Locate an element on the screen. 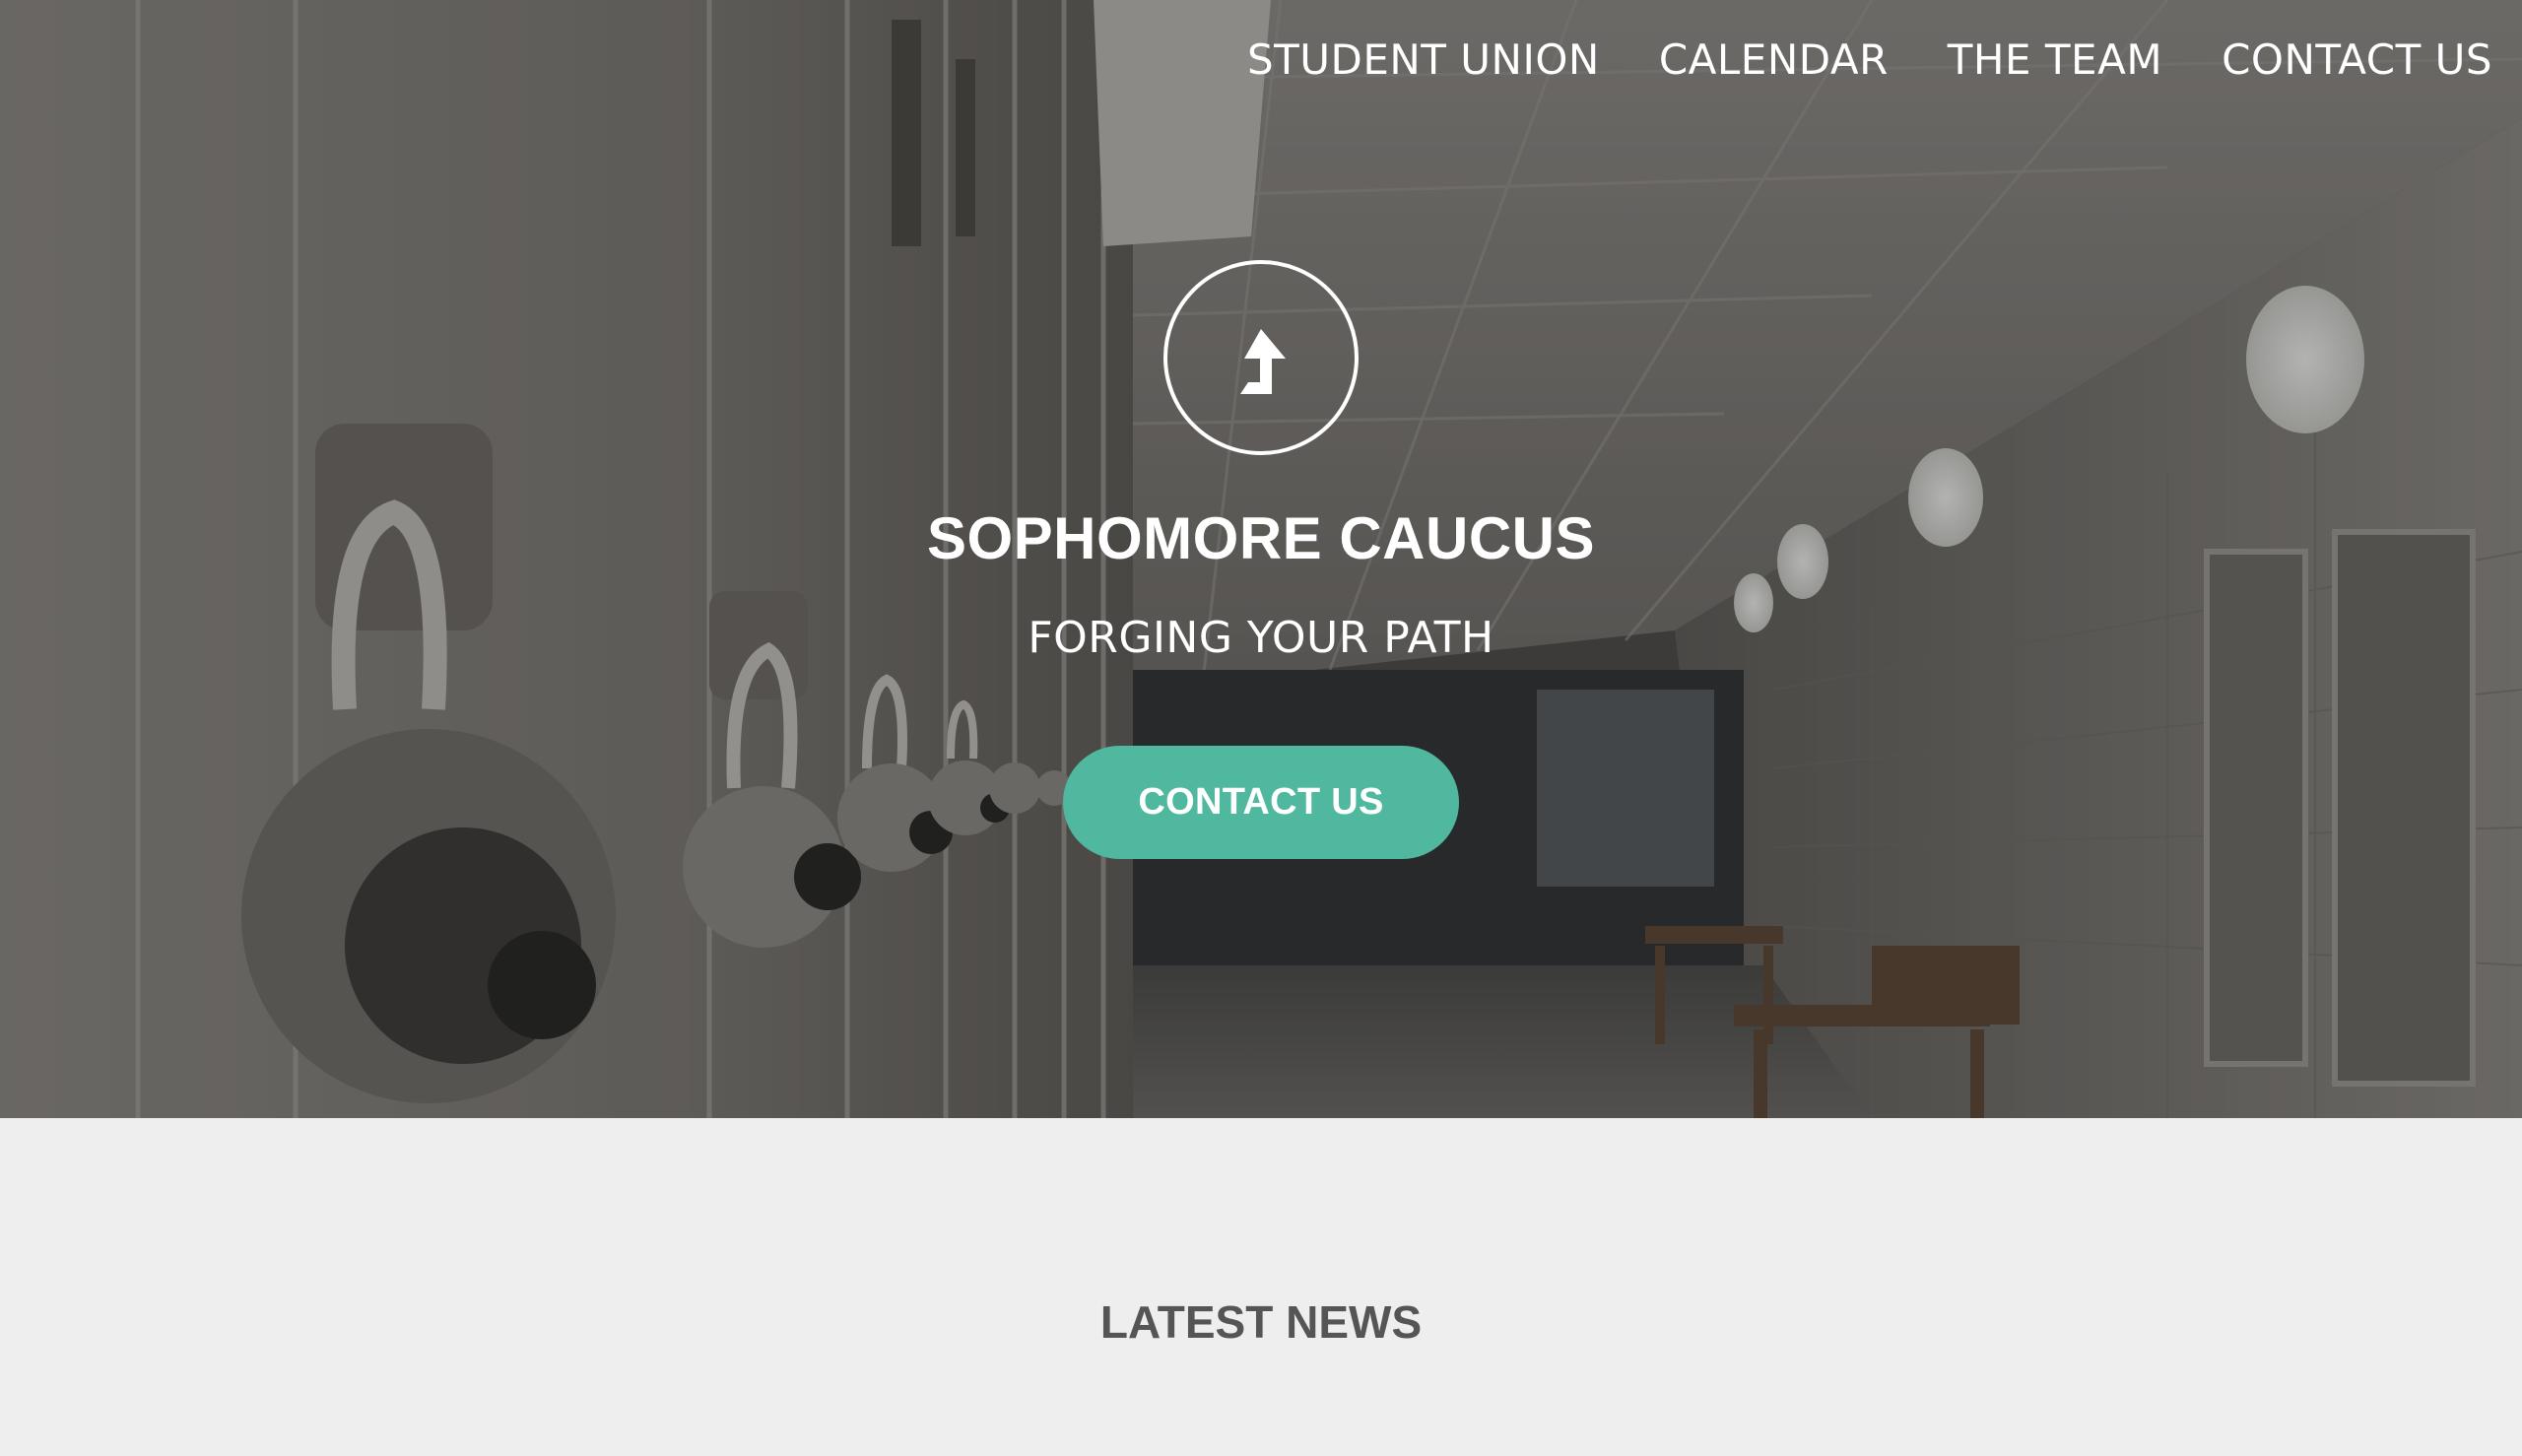 The height and width of the screenshot is (1456, 2522). logo is located at coordinates (1261, 357).